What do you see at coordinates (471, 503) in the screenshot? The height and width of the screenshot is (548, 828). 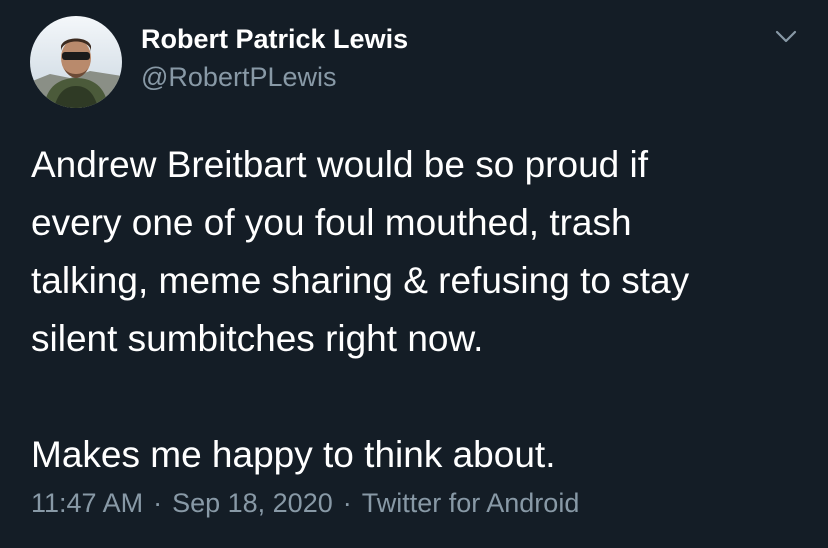 I see `tweet-source-link: Twitter for Android` at bounding box center [471, 503].